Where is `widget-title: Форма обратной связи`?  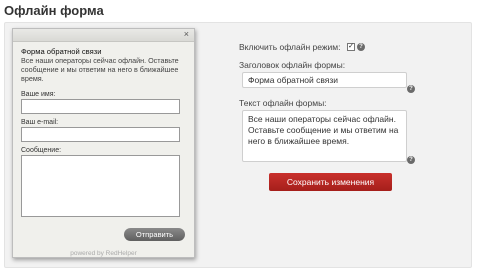 widget-title: Форма обратной связи is located at coordinates (61, 51).